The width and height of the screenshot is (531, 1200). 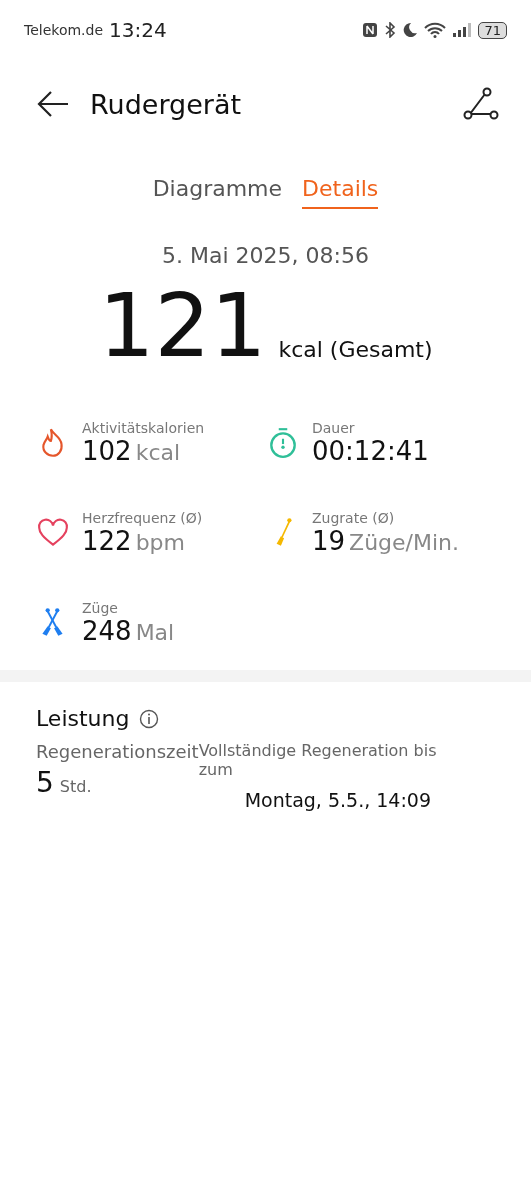 What do you see at coordinates (138, 30) in the screenshot?
I see `clock: 13:24` at bounding box center [138, 30].